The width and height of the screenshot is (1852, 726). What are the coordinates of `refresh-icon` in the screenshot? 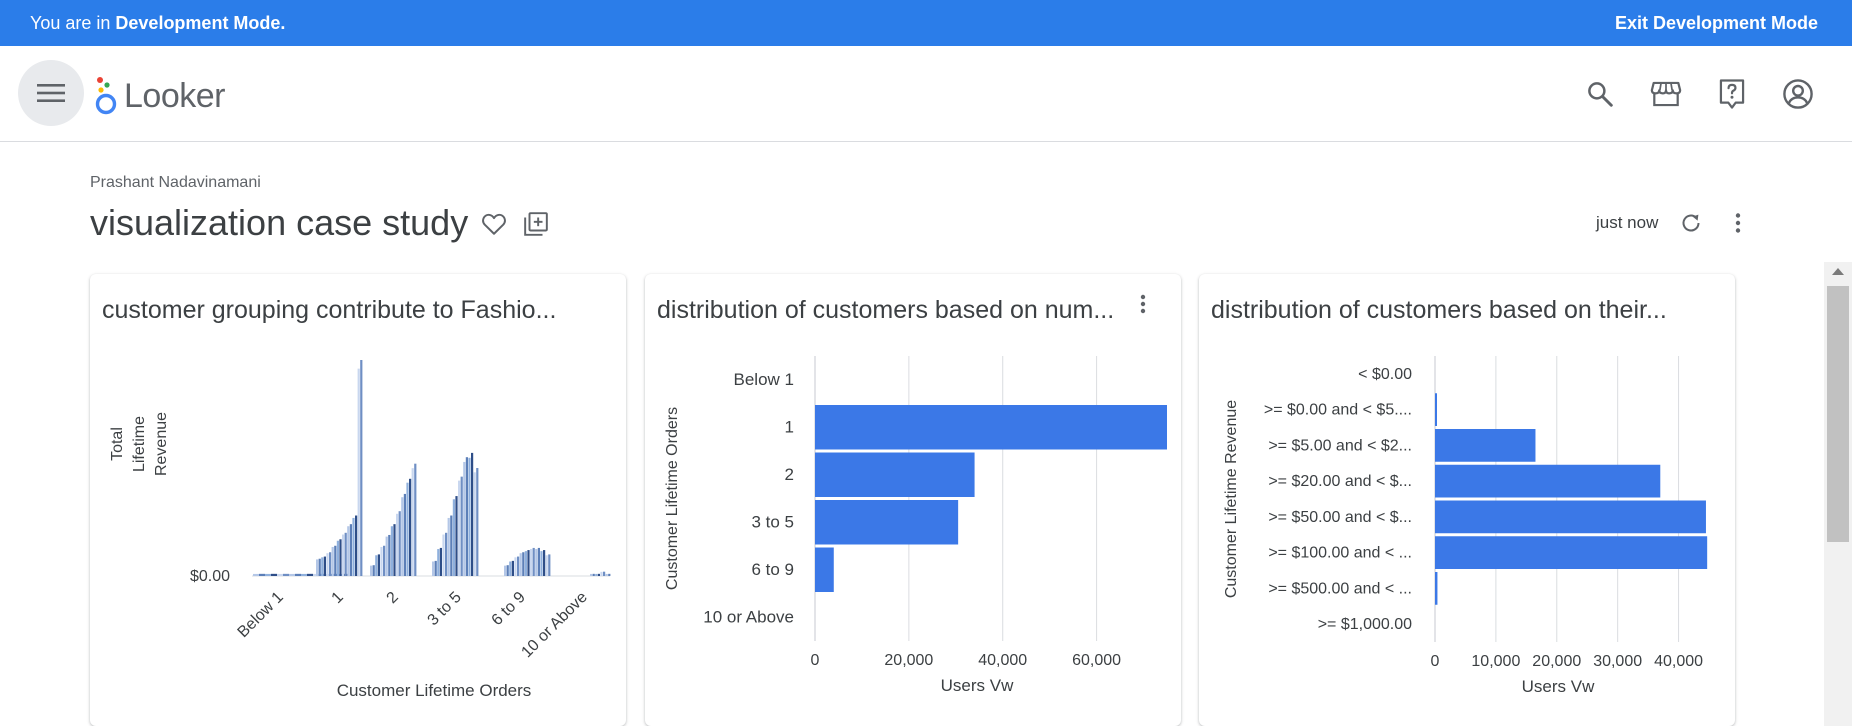 It's located at (1691, 223).